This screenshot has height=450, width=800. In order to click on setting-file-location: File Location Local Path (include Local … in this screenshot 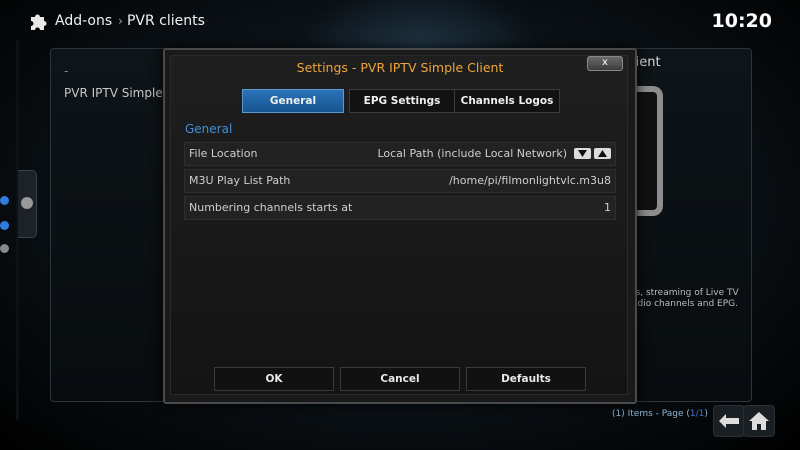, I will do `click(400, 154)`.